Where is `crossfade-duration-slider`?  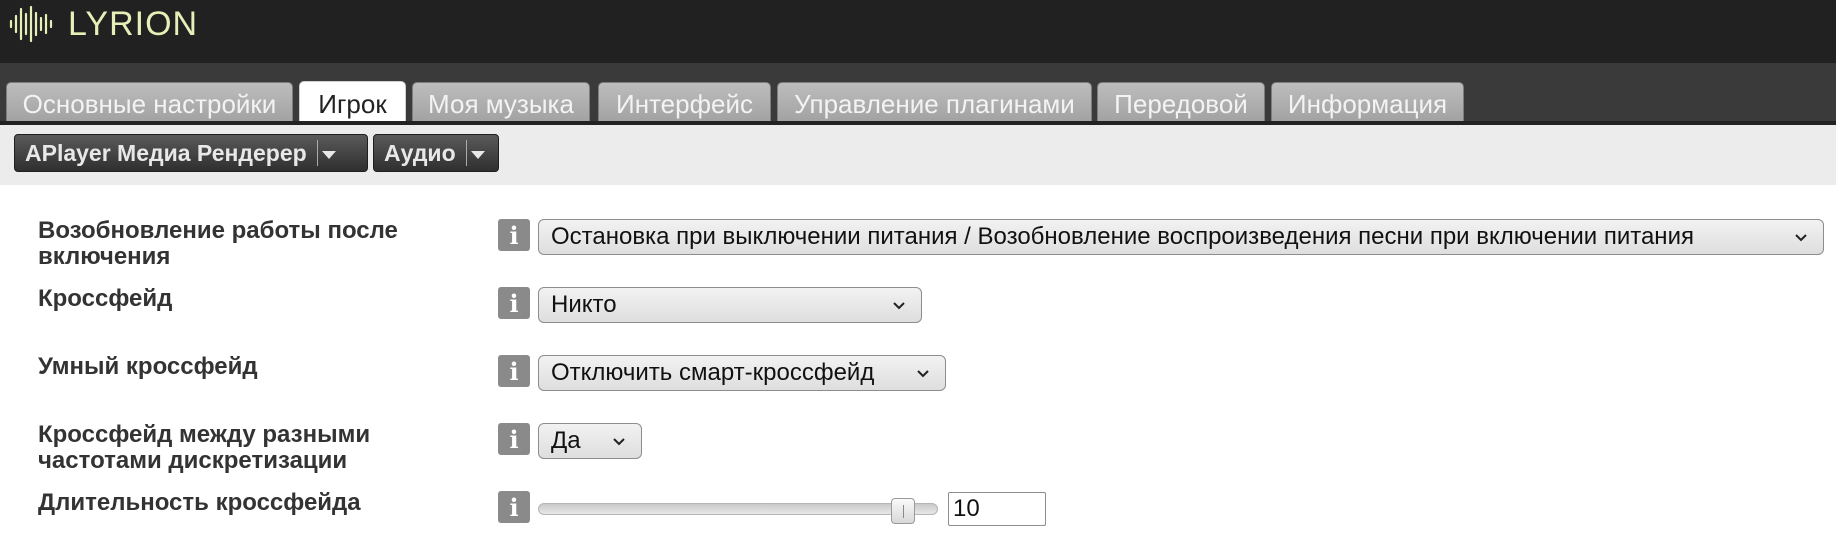 crossfade-duration-slider is located at coordinates (738, 511).